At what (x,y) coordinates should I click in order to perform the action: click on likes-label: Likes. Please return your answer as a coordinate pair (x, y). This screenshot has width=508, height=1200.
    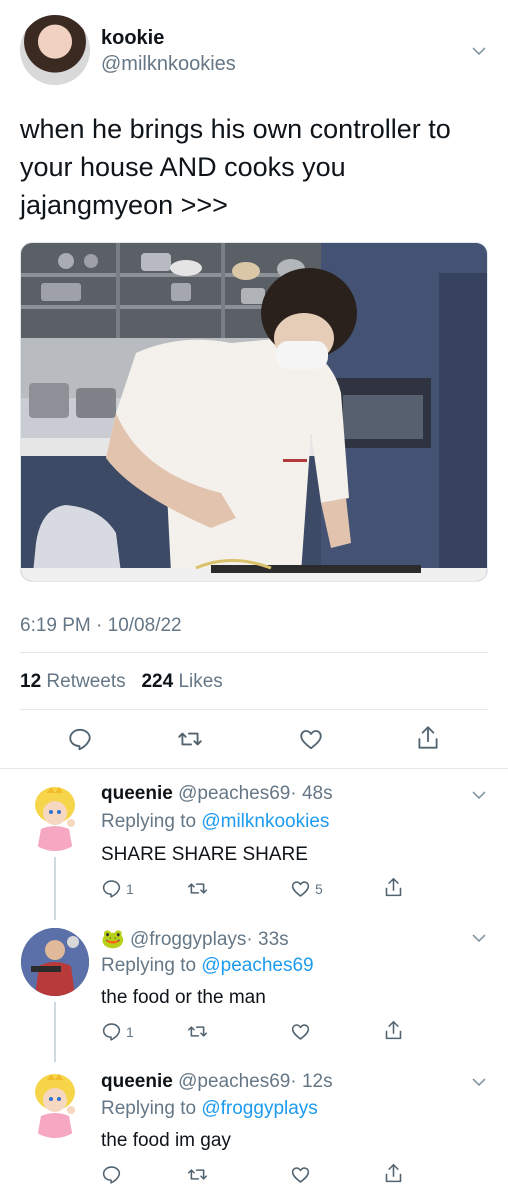
    Looking at the image, I should click on (200, 681).